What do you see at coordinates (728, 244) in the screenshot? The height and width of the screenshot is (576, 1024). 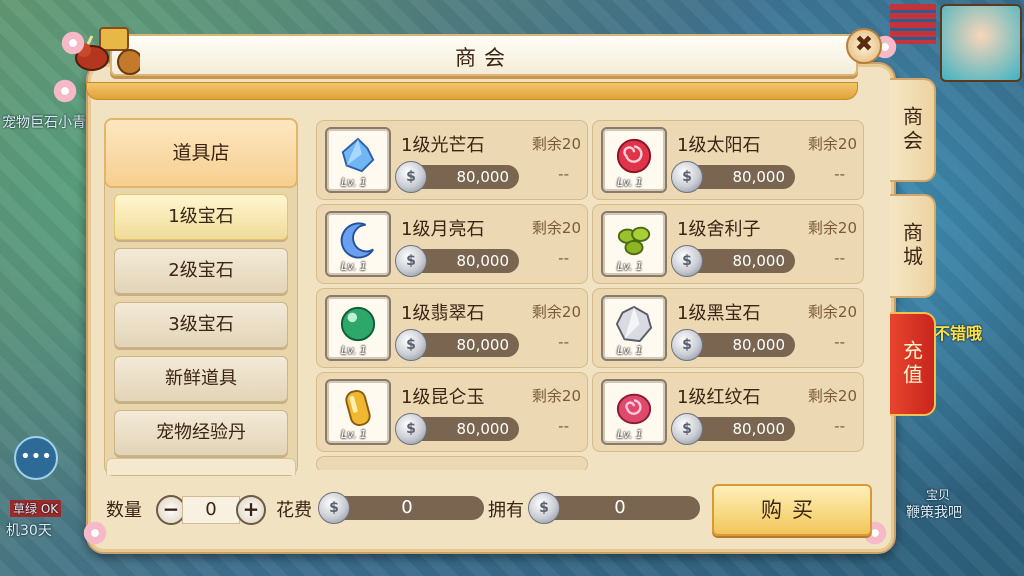 I see `shop-item: Lv. 1 1级舍利子 剩余20 80,000 $ --` at bounding box center [728, 244].